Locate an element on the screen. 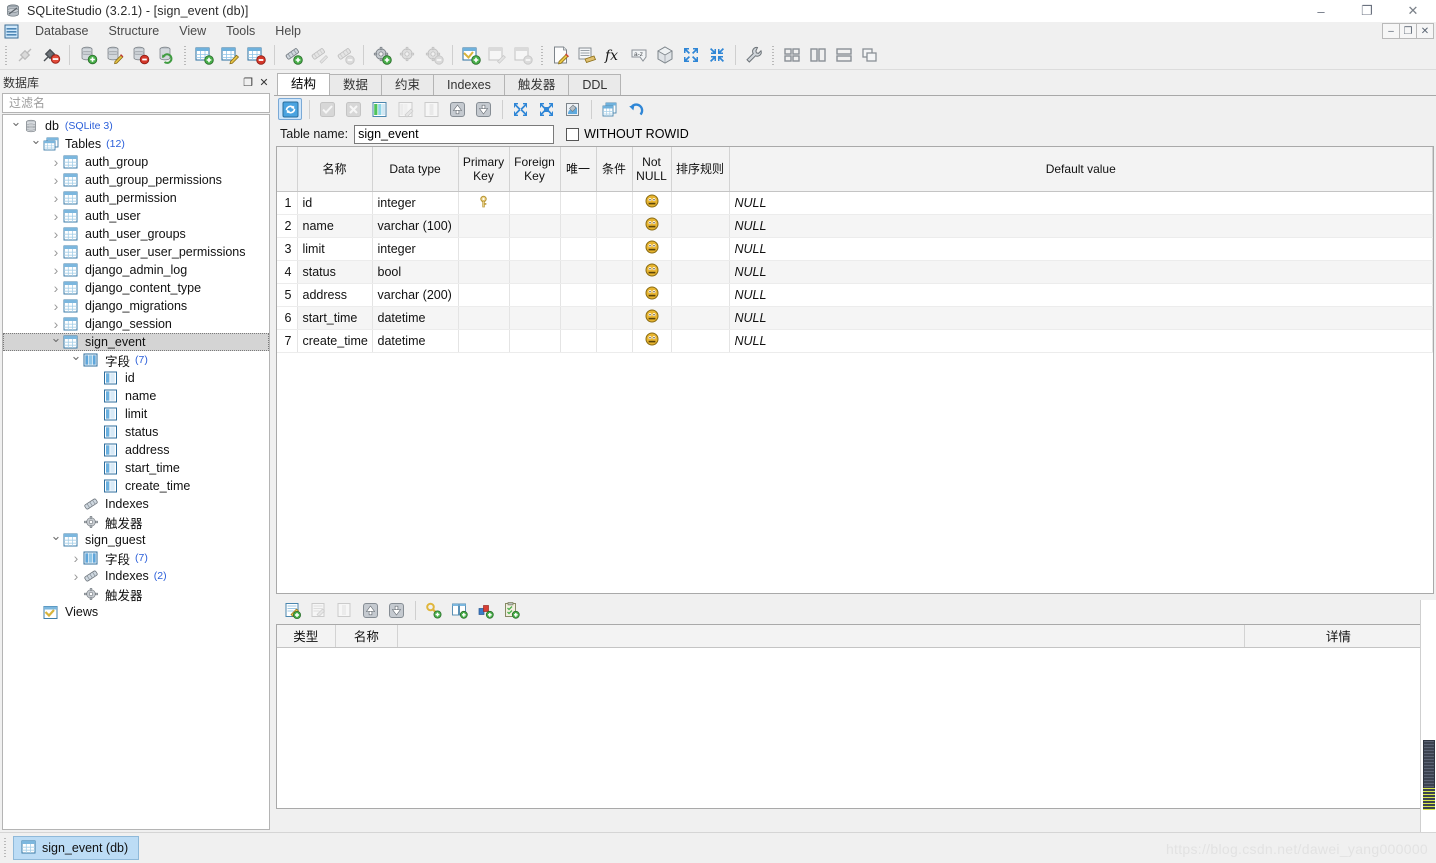 The width and height of the screenshot is (1436, 863). editor-tab-bar: 结构 数据 约束 Indexes 触发器 DDL is located at coordinates (855, 84).